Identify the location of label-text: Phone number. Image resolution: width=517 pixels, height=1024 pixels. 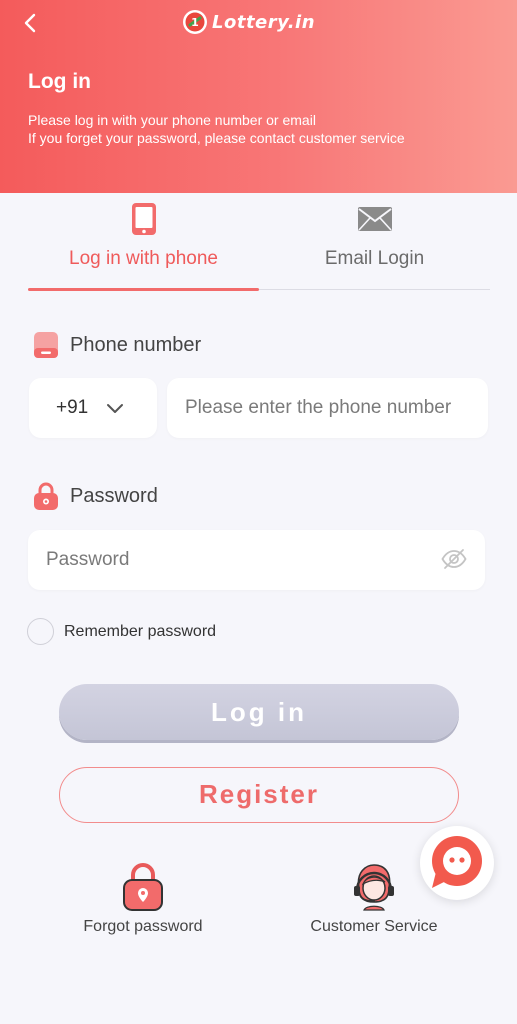
(136, 344).